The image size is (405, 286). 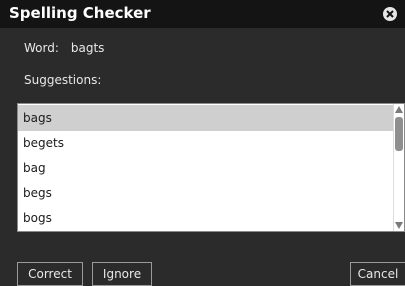 What do you see at coordinates (41, 48) in the screenshot?
I see `word-label: Word:` at bounding box center [41, 48].